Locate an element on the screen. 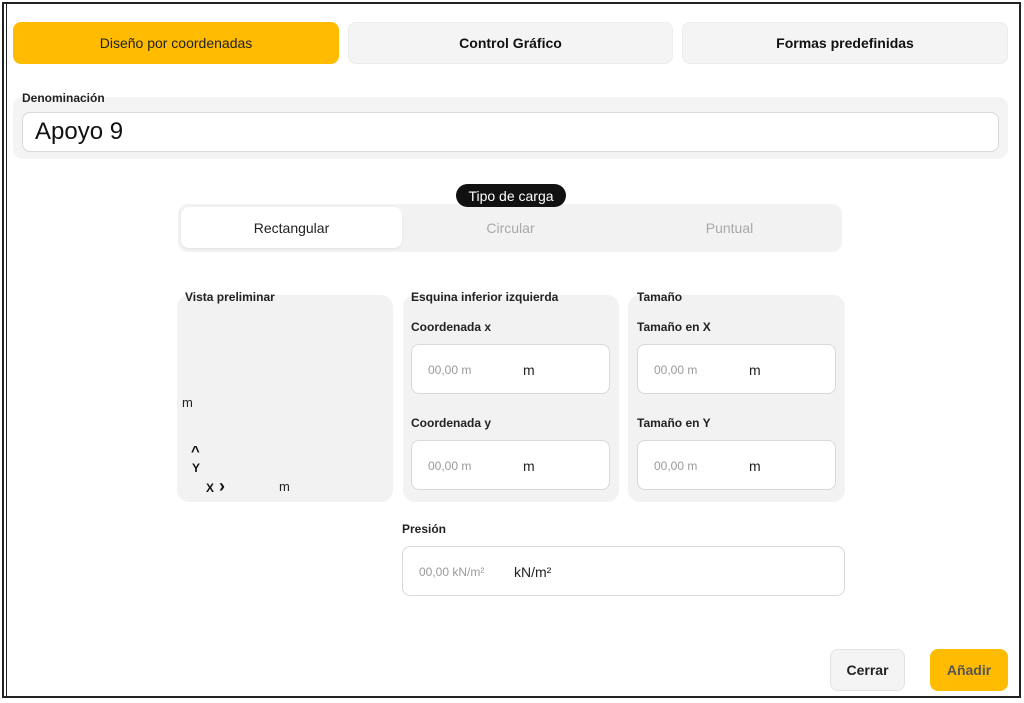 This screenshot has width=1024, height=703. tamano-x-label: Tamaño en X is located at coordinates (674, 327).